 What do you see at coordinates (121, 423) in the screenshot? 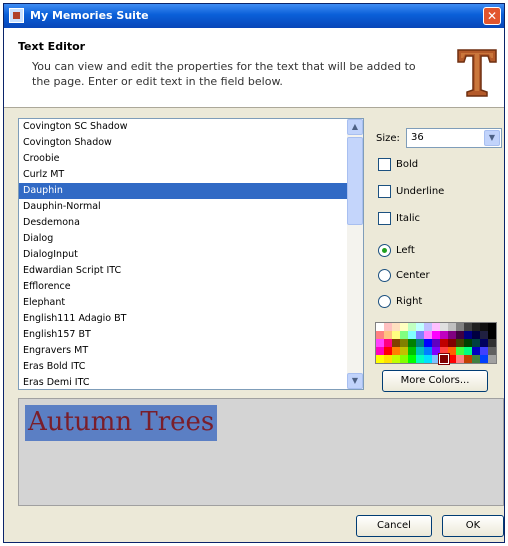
I see `preview-text: Autumn Trees` at bounding box center [121, 423].